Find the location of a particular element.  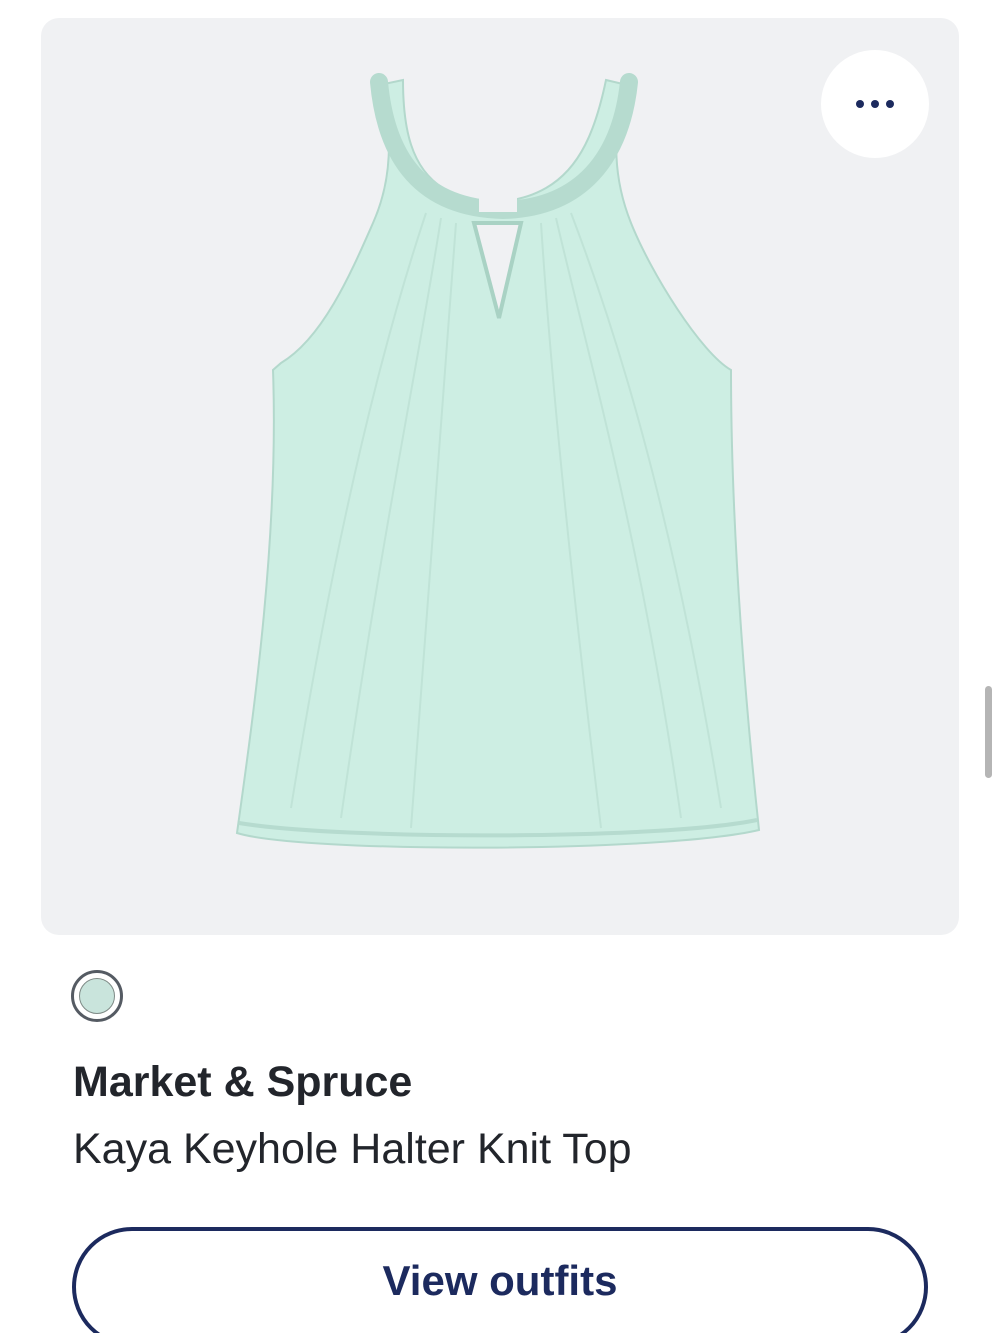

more-horizontal-icon is located at coordinates (875, 104).